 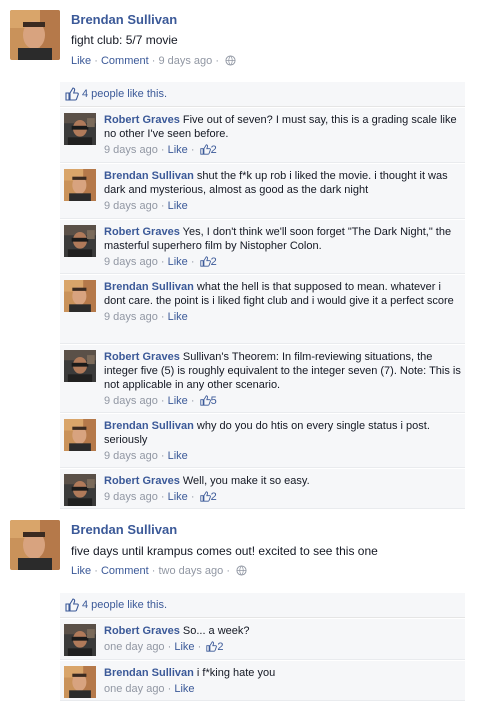 I want to click on comment-text: i f*king hate you, so click(x=236, y=673).